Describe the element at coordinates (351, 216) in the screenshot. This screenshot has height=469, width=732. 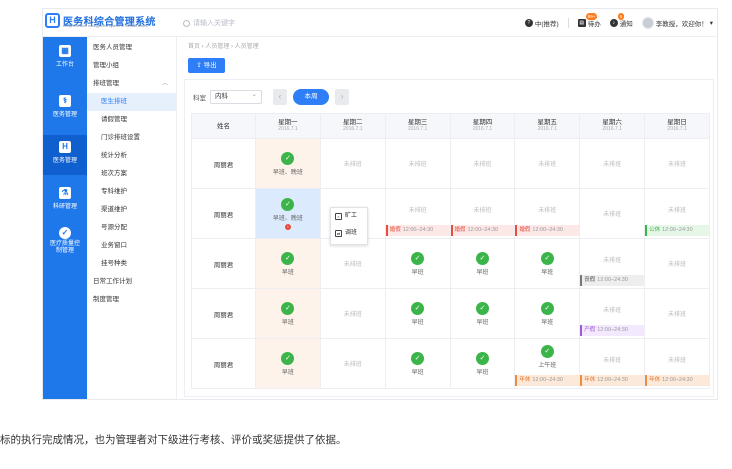
I see `context-menu-label: 旷工` at that location.